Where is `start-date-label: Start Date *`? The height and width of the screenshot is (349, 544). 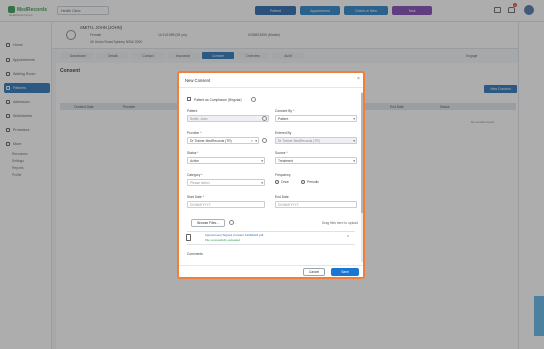 start-date-label: Start Date * is located at coordinates (196, 197).